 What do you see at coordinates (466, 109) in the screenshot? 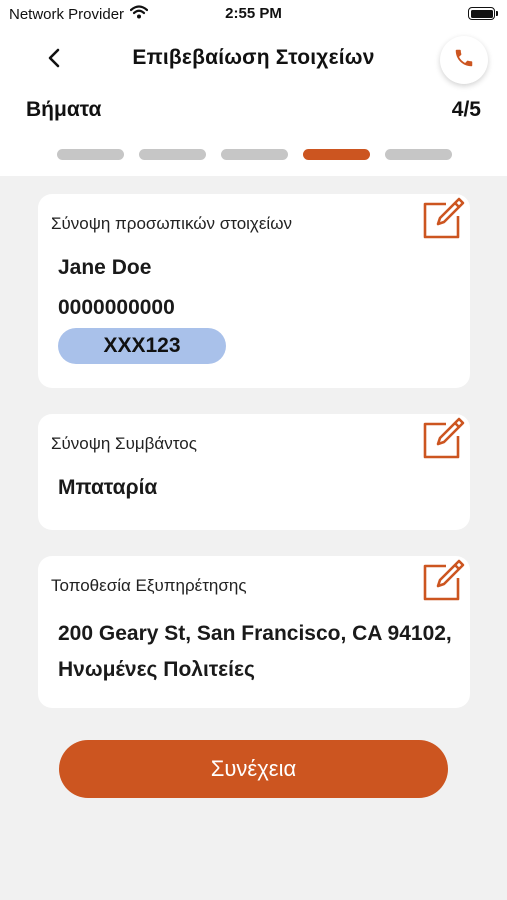
I see `steps-counter: 4/5` at bounding box center [466, 109].